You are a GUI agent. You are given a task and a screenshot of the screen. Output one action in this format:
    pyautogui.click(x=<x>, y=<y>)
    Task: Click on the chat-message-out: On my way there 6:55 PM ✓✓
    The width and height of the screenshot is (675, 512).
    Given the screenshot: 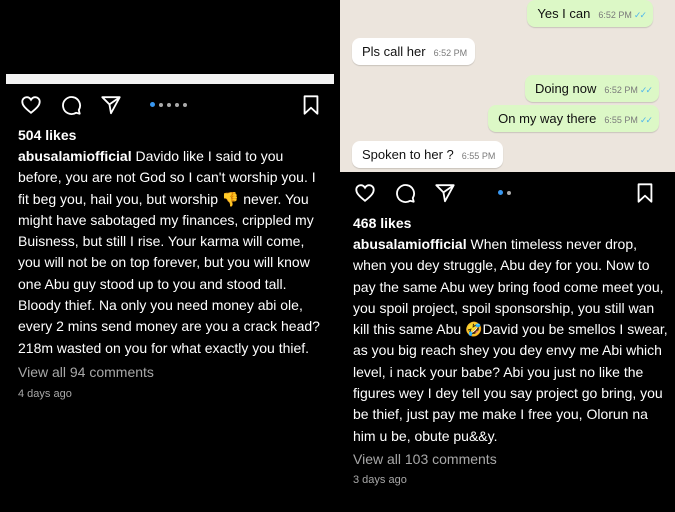 What is the action you would take?
    pyautogui.click(x=573, y=118)
    